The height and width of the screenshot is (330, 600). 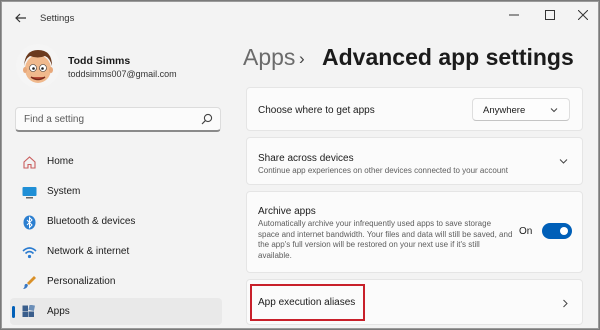 I want to click on title-bar: Settings, so click(x=300, y=18).